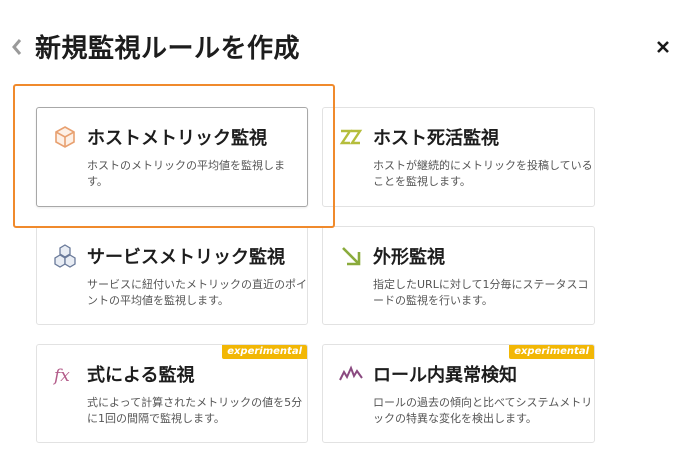  Describe the element at coordinates (65, 137) in the screenshot. I see `cube-icon` at that location.